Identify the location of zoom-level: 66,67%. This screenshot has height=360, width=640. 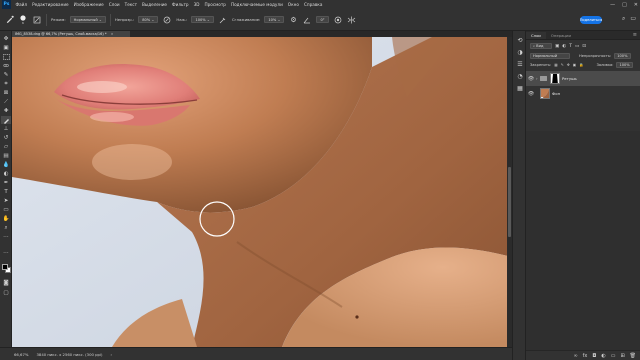
(21, 354).